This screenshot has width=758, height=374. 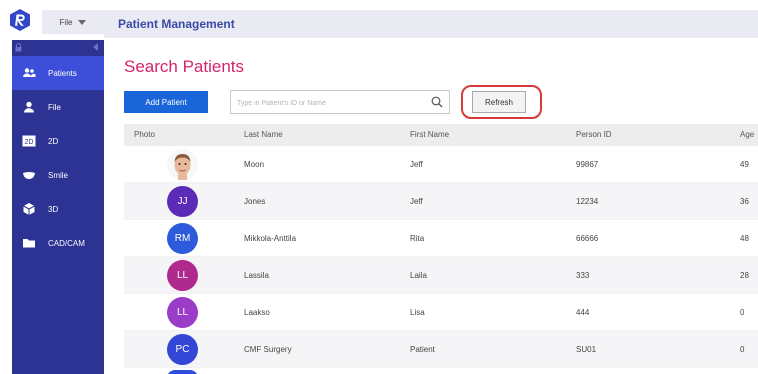 What do you see at coordinates (166, 102) in the screenshot?
I see `add-patient-button: Add Patient` at bounding box center [166, 102].